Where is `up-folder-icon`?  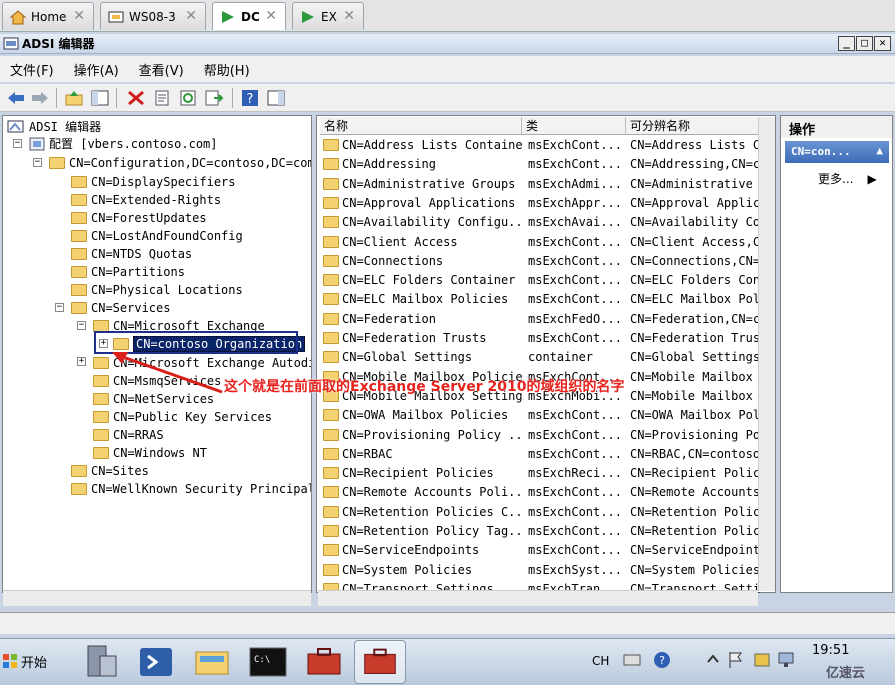 up-folder-icon is located at coordinates (74, 98).